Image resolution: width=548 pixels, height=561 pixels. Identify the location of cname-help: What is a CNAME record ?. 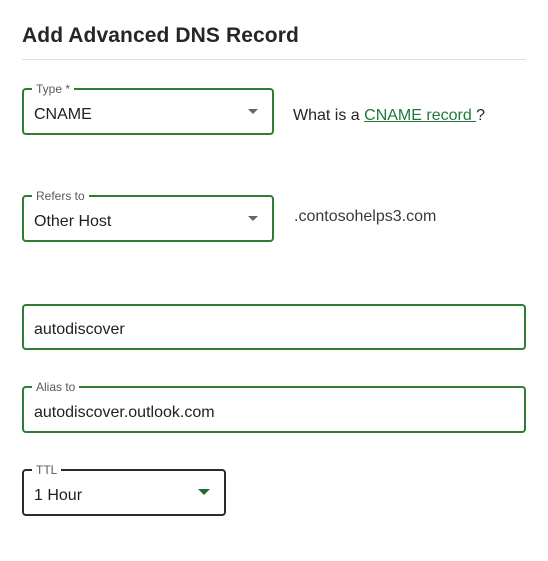
(389, 116).